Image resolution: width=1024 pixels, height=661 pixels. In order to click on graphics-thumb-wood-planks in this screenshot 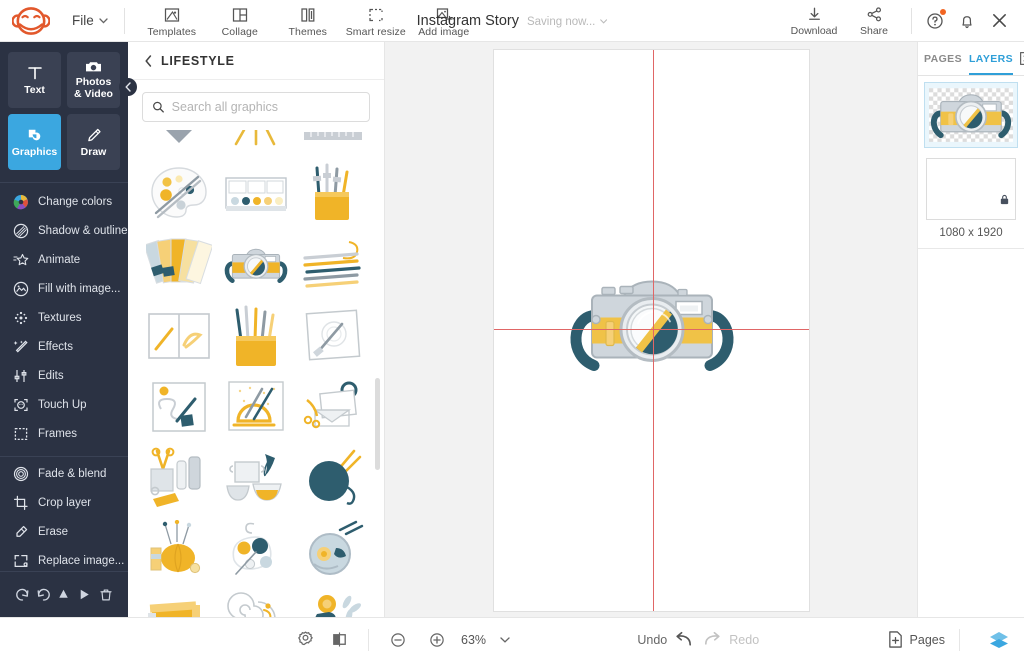, I will do `click(178, 600)`.